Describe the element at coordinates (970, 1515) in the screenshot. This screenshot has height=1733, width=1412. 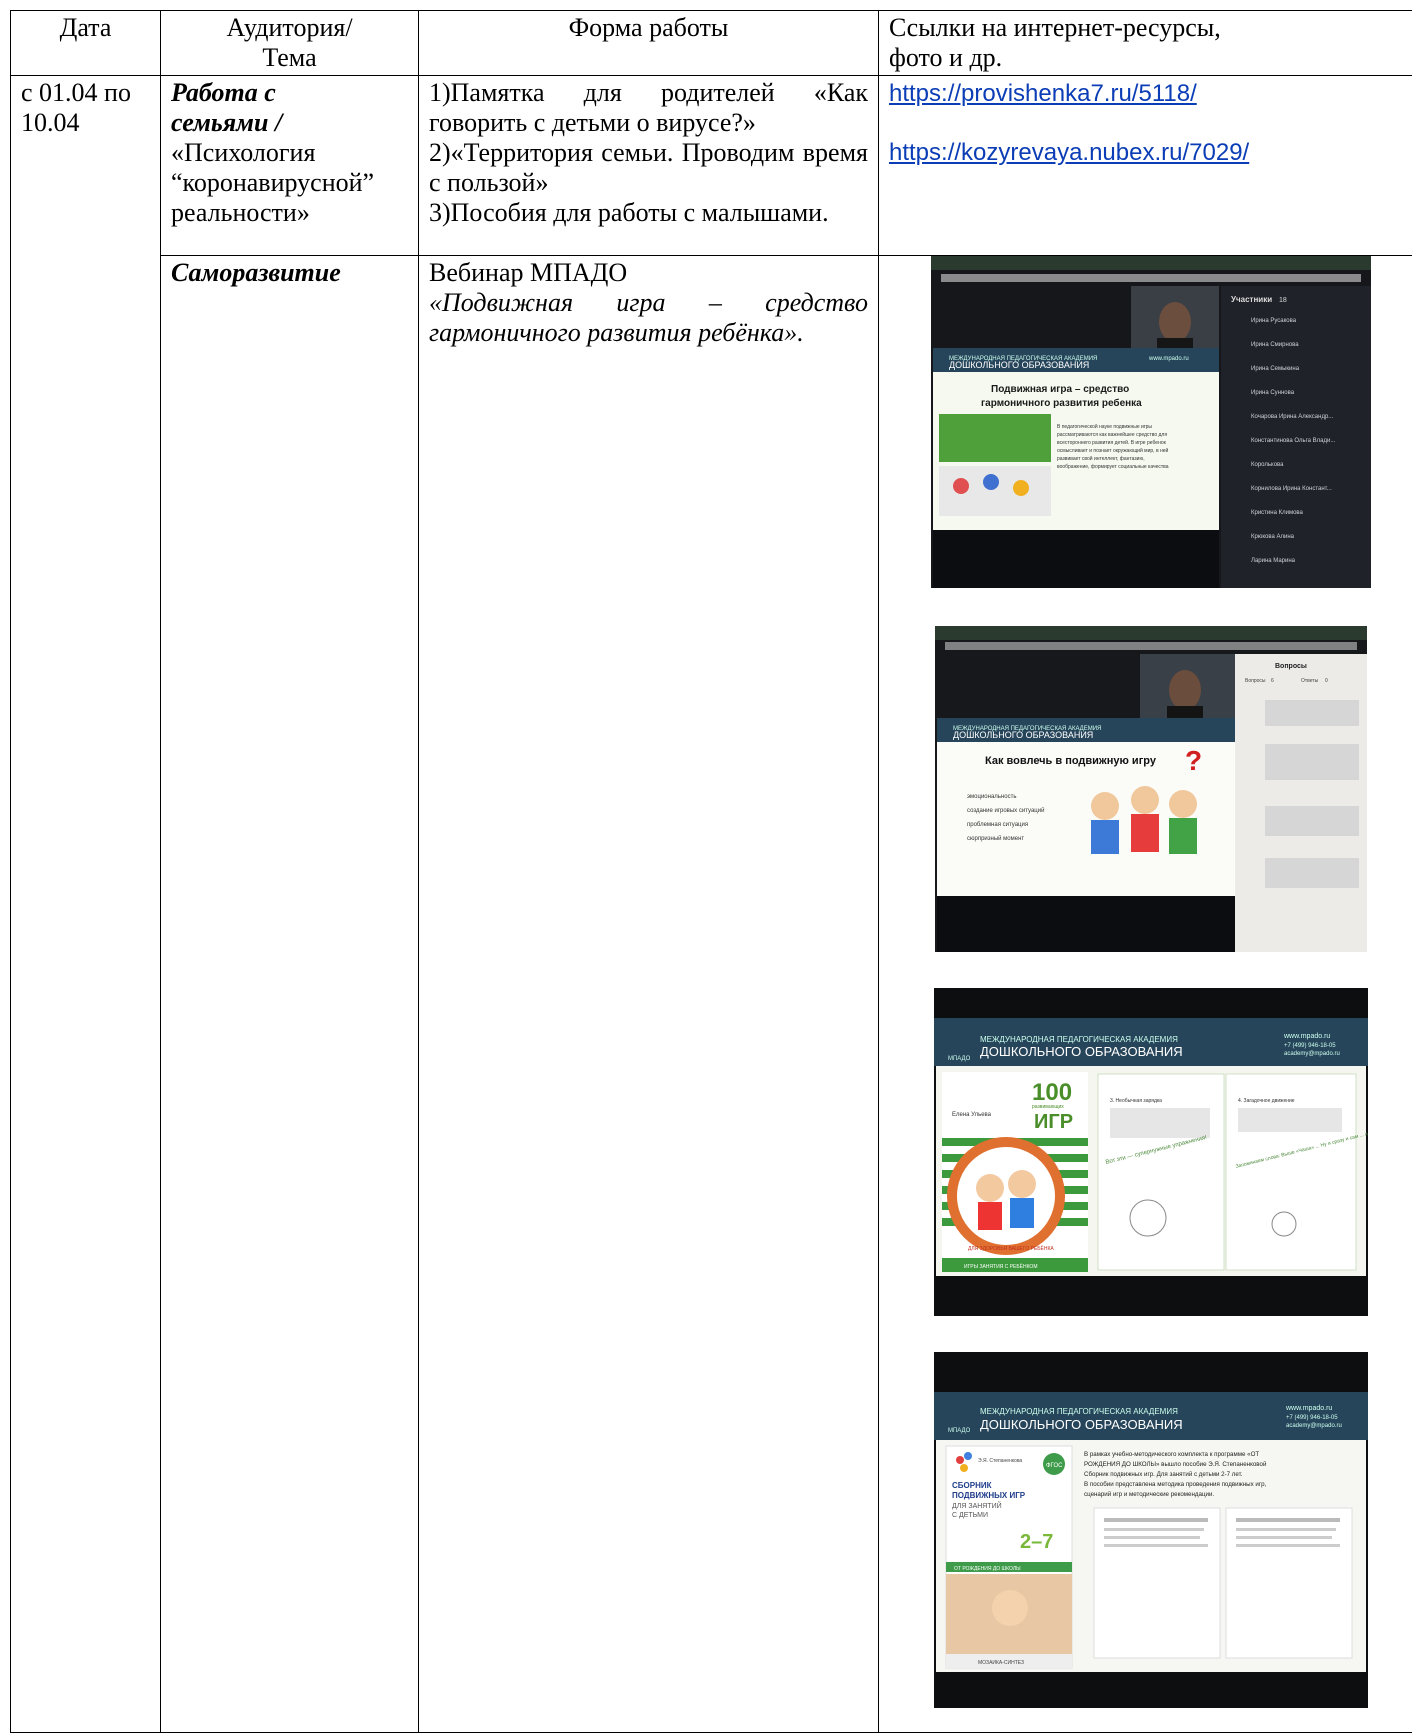
I see `book4-subtitle: С ДЕТЬМИ` at that location.